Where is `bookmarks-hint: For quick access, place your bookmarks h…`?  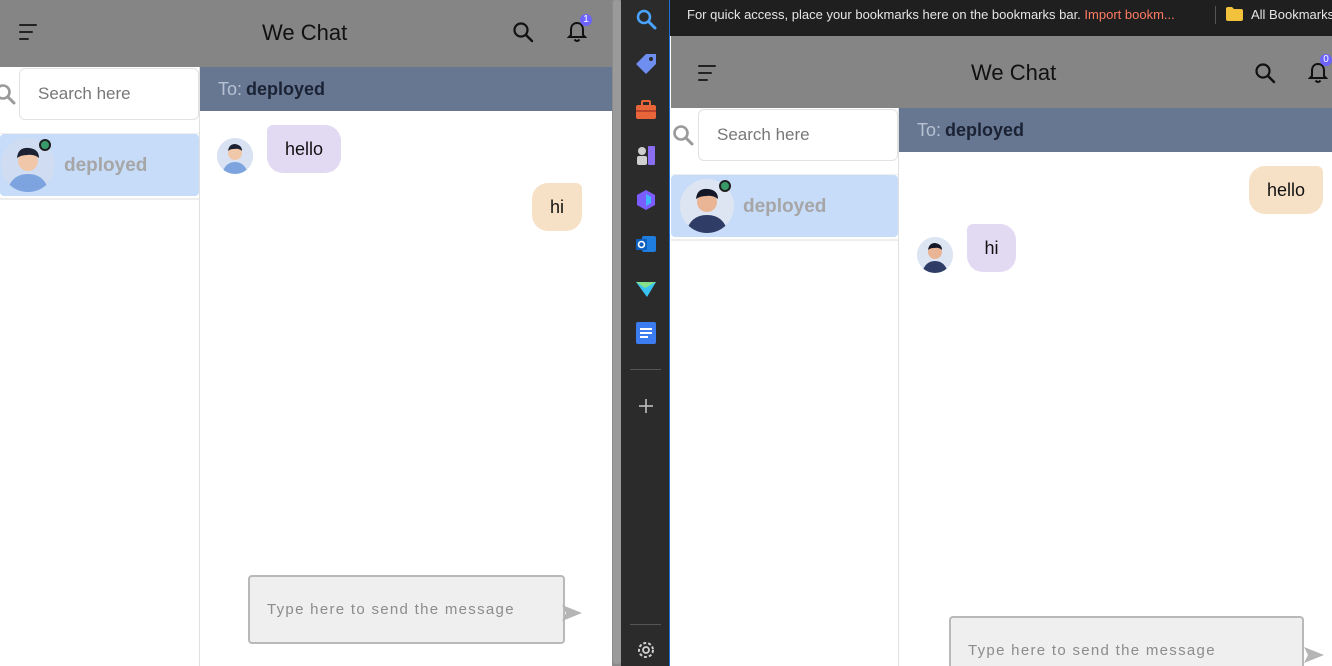 bookmarks-hint: For quick access, place your bookmarks h… is located at coordinates (931, 14).